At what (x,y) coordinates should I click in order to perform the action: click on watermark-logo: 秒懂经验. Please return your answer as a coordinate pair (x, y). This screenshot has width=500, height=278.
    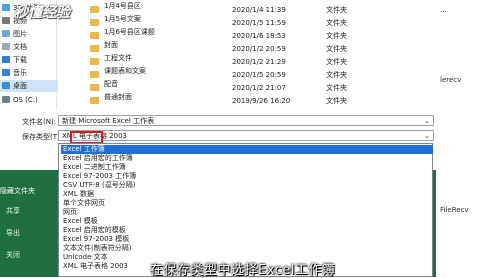
    Looking at the image, I should click on (42, 13).